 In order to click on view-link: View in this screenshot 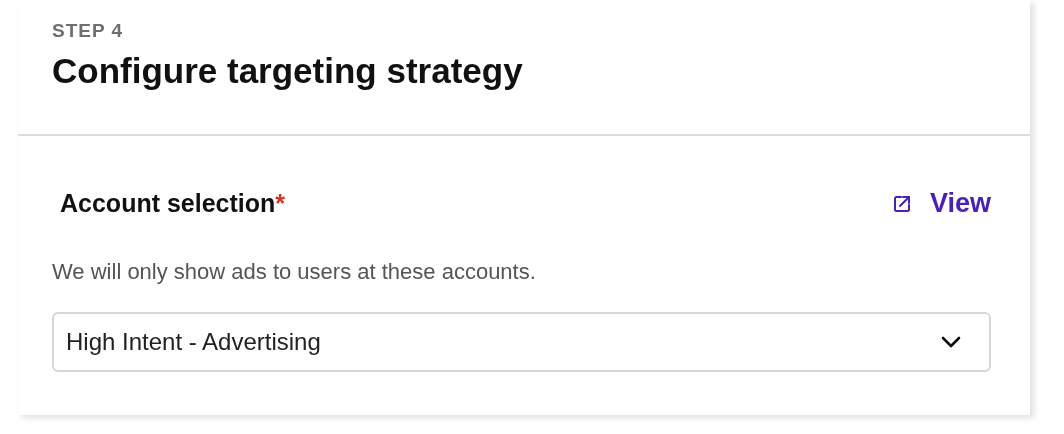, I will do `click(941, 203)`.